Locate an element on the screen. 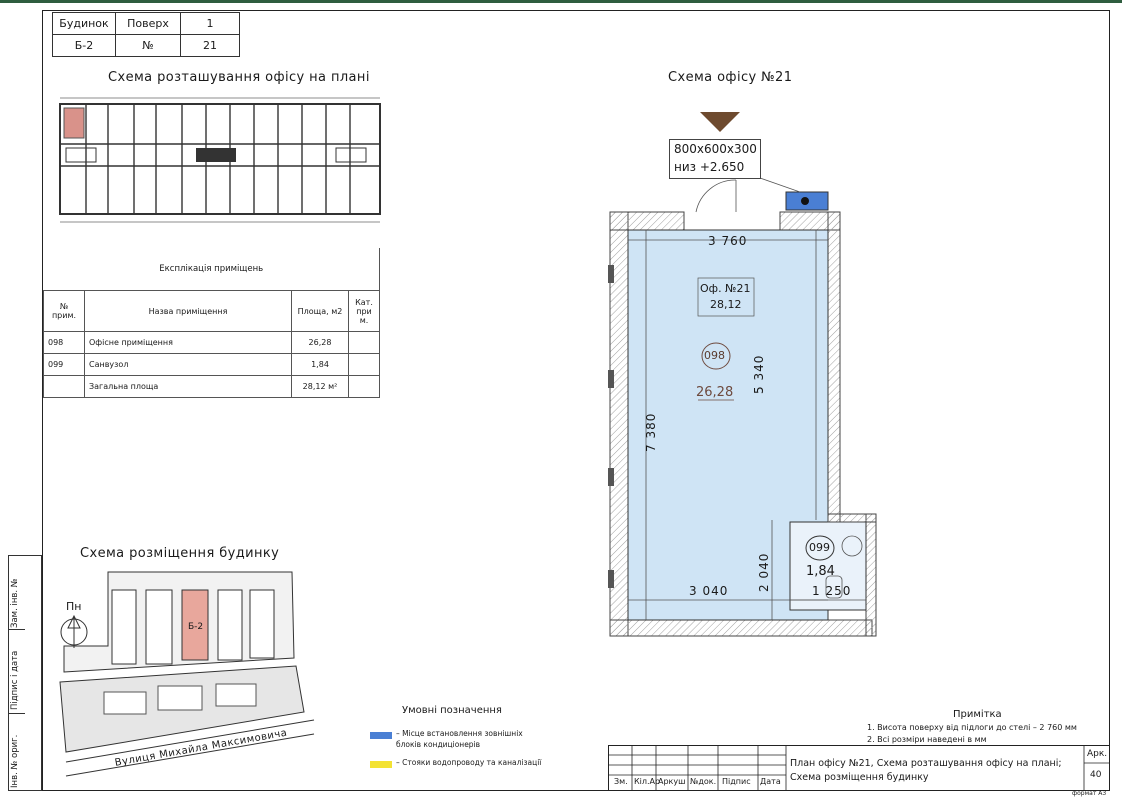 The width and height of the screenshot is (1122, 799). stamp-col-doc: №док. is located at coordinates (703, 781).